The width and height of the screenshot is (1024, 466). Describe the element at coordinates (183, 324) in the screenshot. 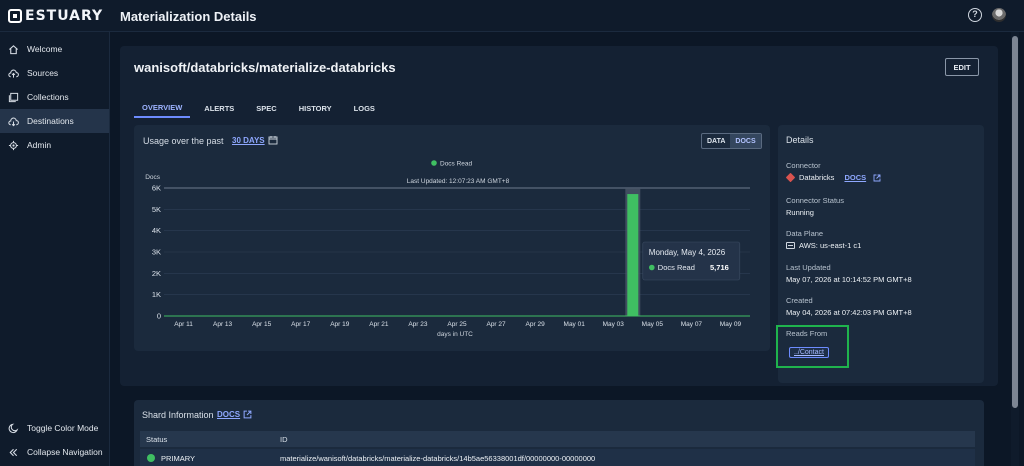

I see `x-tick-label: Apr 11` at that location.